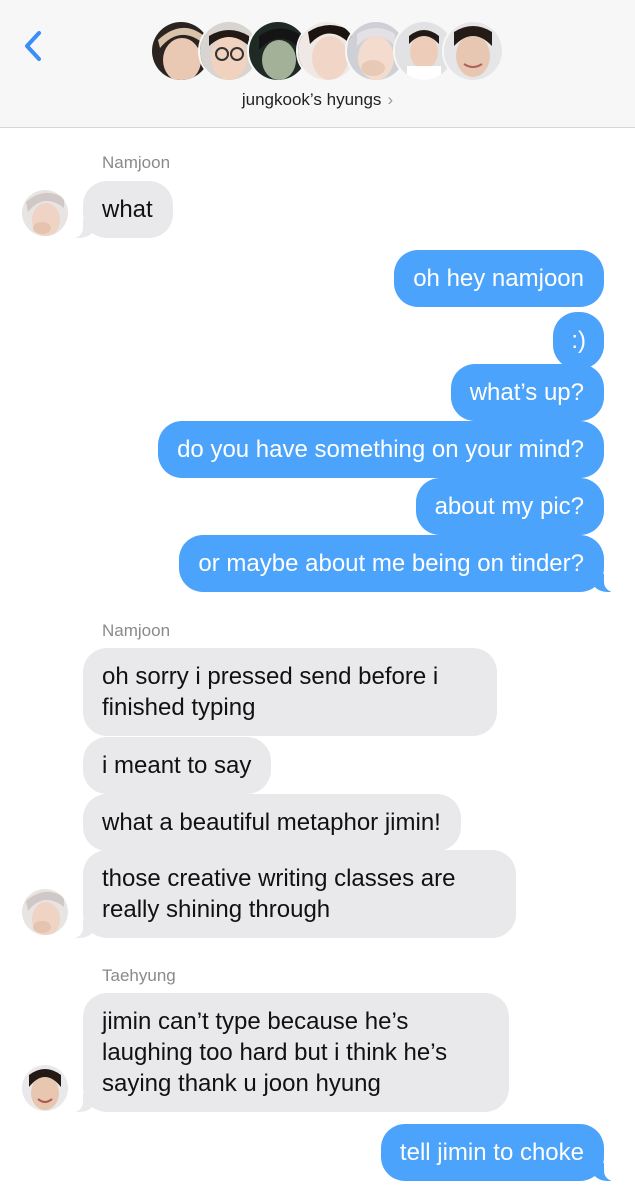 This screenshot has height=1200, width=635. I want to click on message-bubble: what a beautiful metaphor jimin!, so click(272, 822).